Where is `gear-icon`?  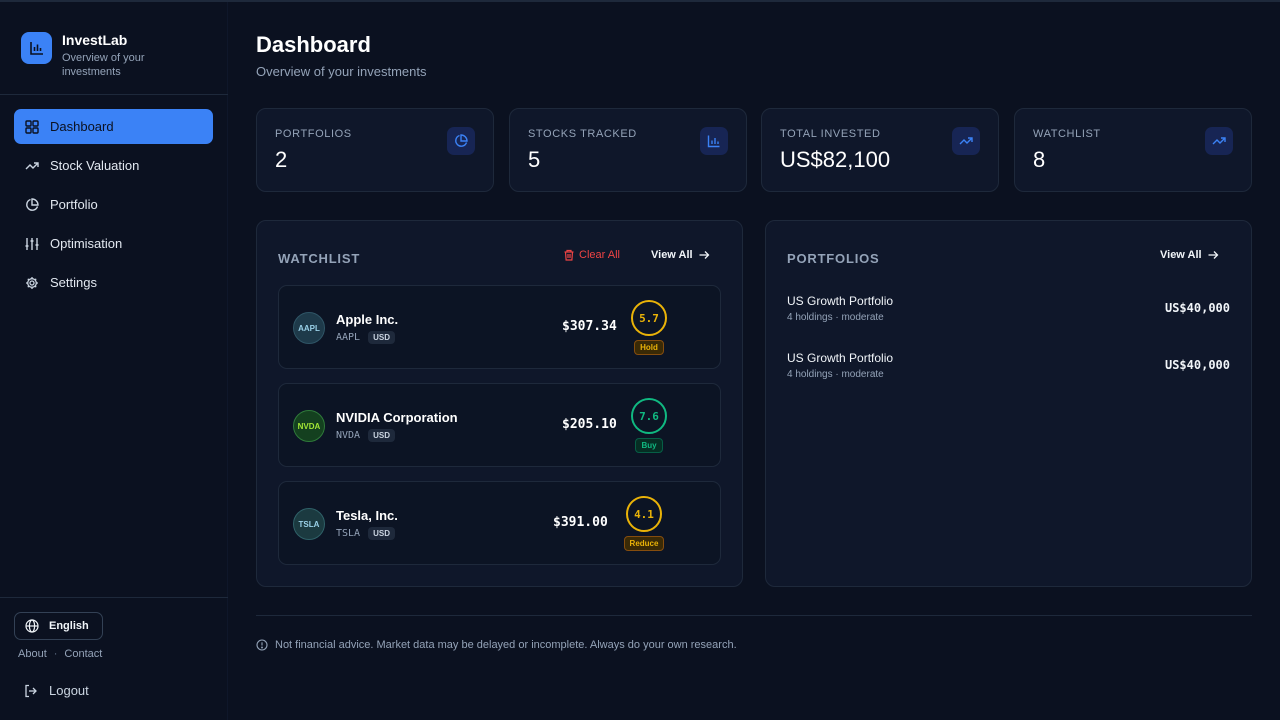 gear-icon is located at coordinates (32, 283).